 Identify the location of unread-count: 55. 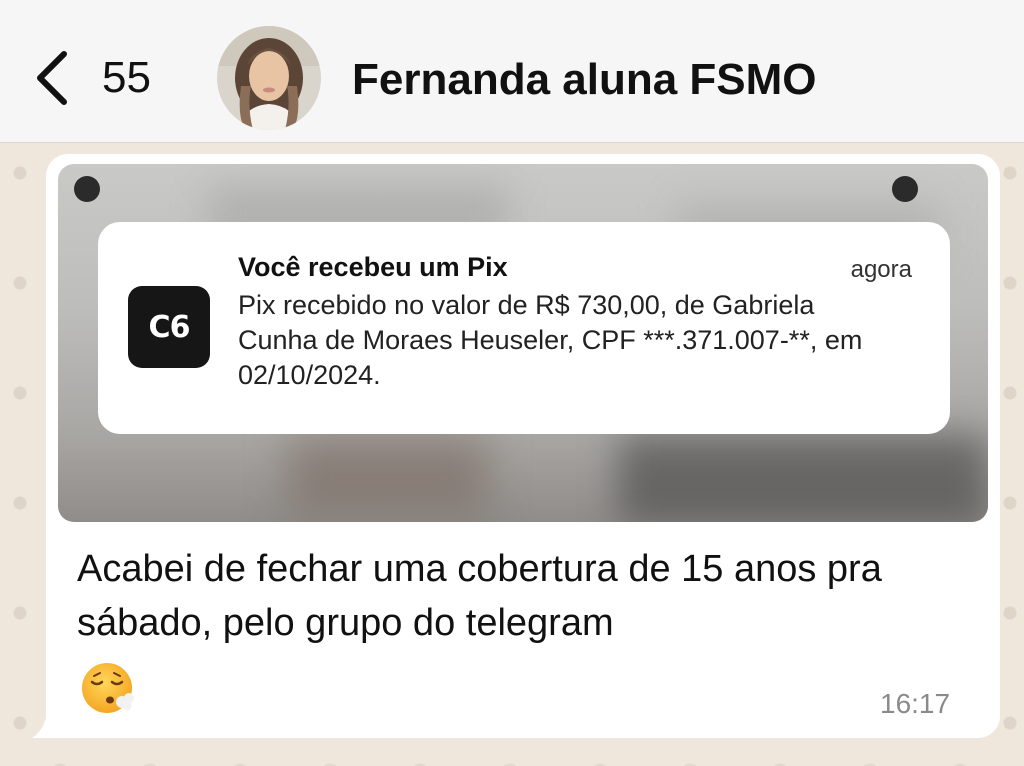
(126, 77).